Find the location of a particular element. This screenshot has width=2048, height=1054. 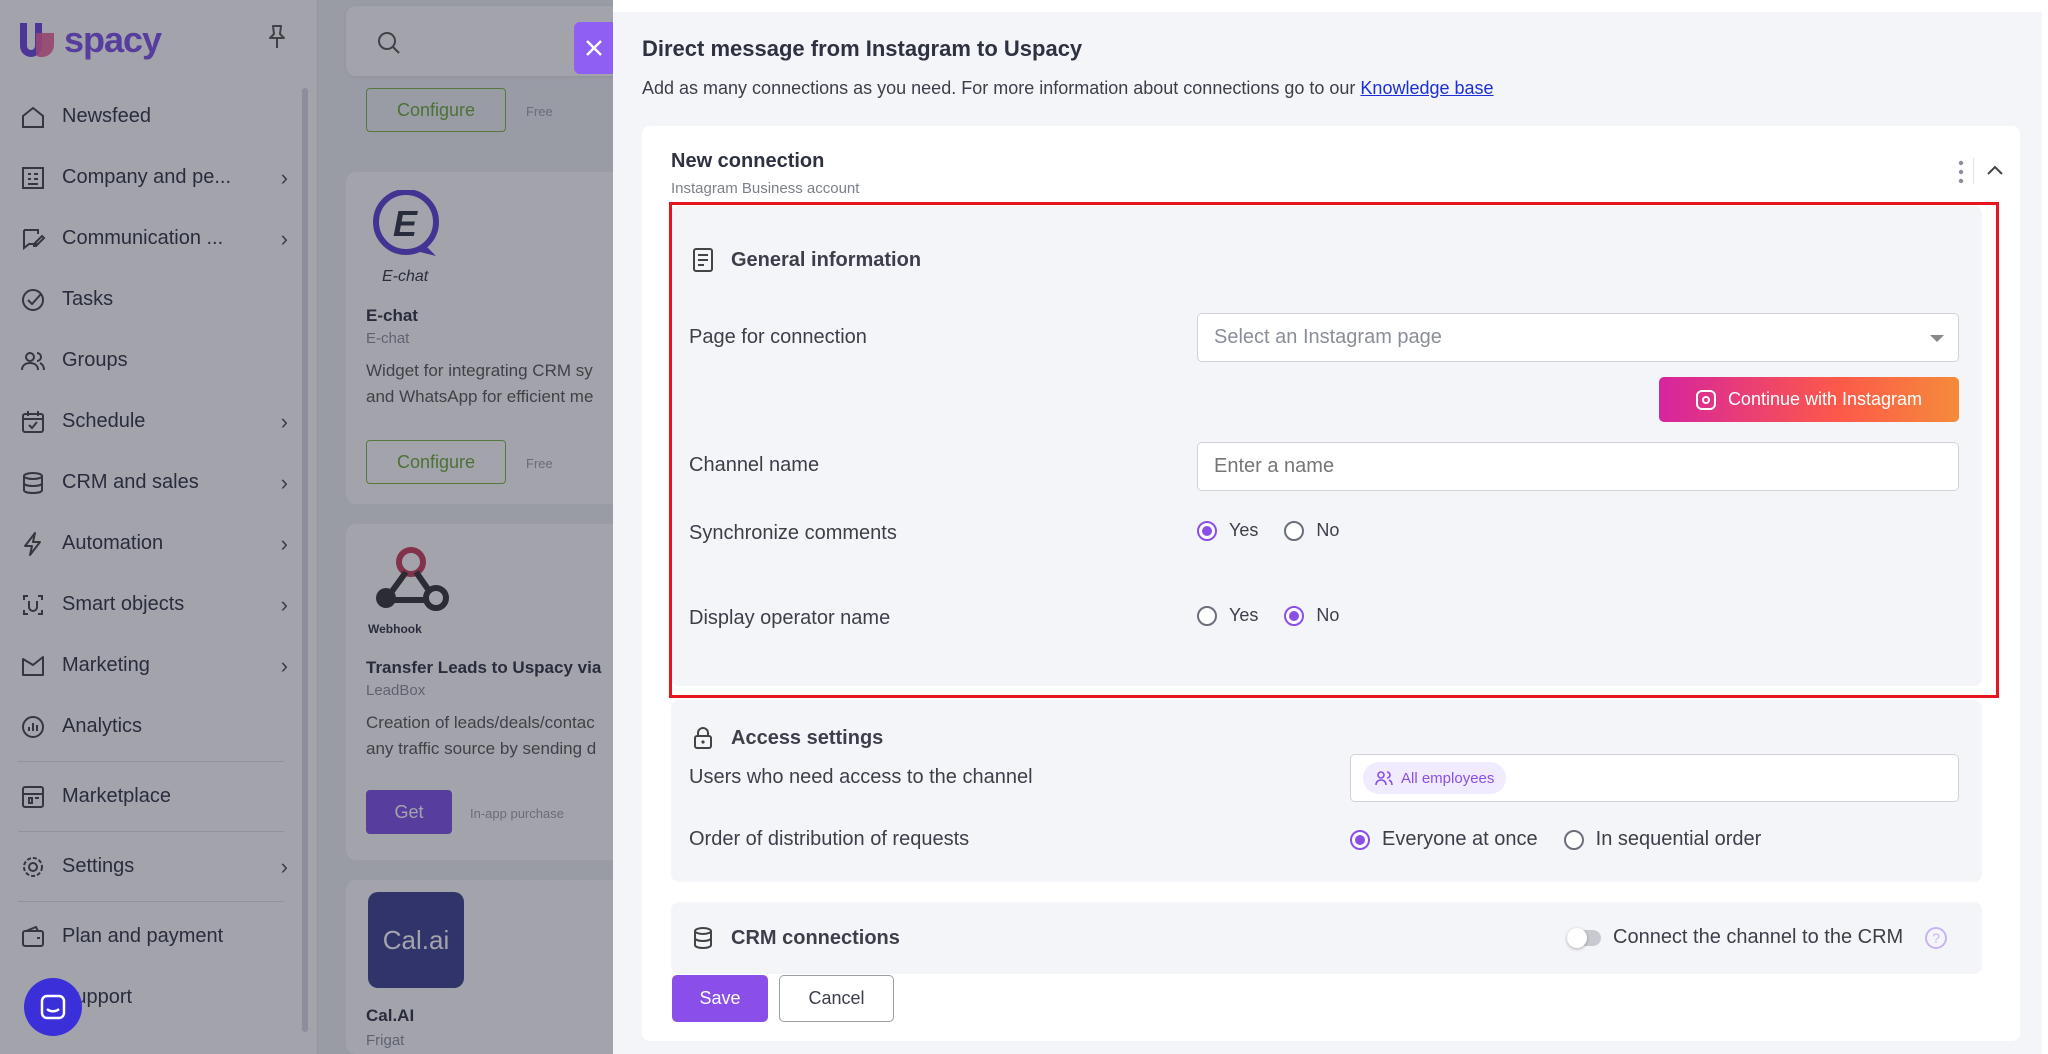

connection-title: New connection is located at coordinates (748, 161).